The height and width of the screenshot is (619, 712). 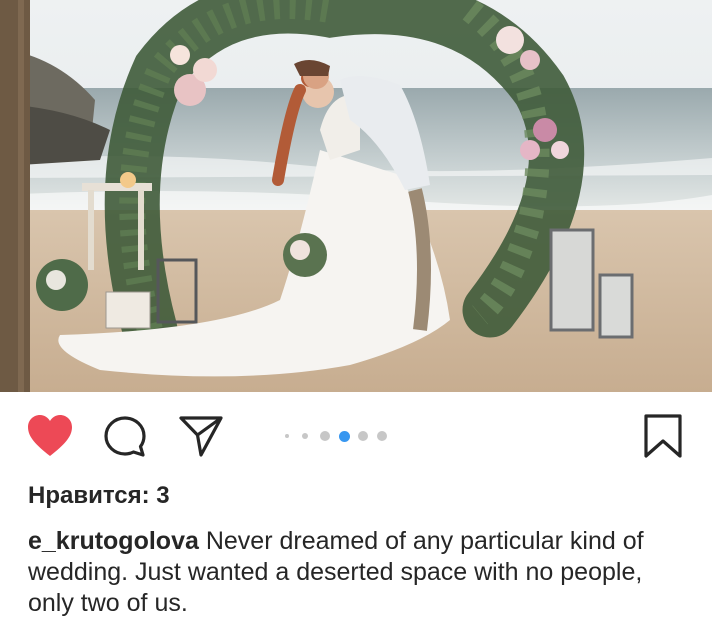 What do you see at coordinates (125, 439) in the screenshot?
I see `comment-bubble-icon` at bounding box center [125, 439].